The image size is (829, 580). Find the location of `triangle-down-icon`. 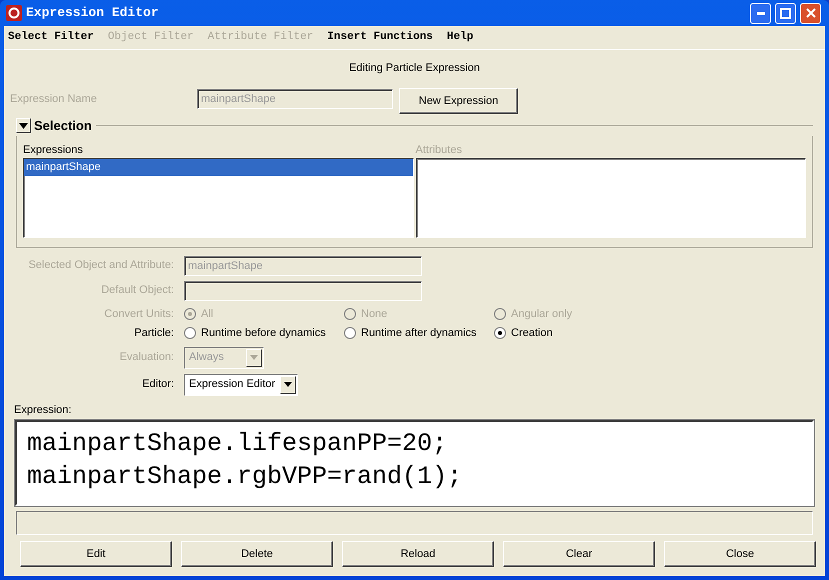

triangle-down-icon is located at coordinates (23, 125).